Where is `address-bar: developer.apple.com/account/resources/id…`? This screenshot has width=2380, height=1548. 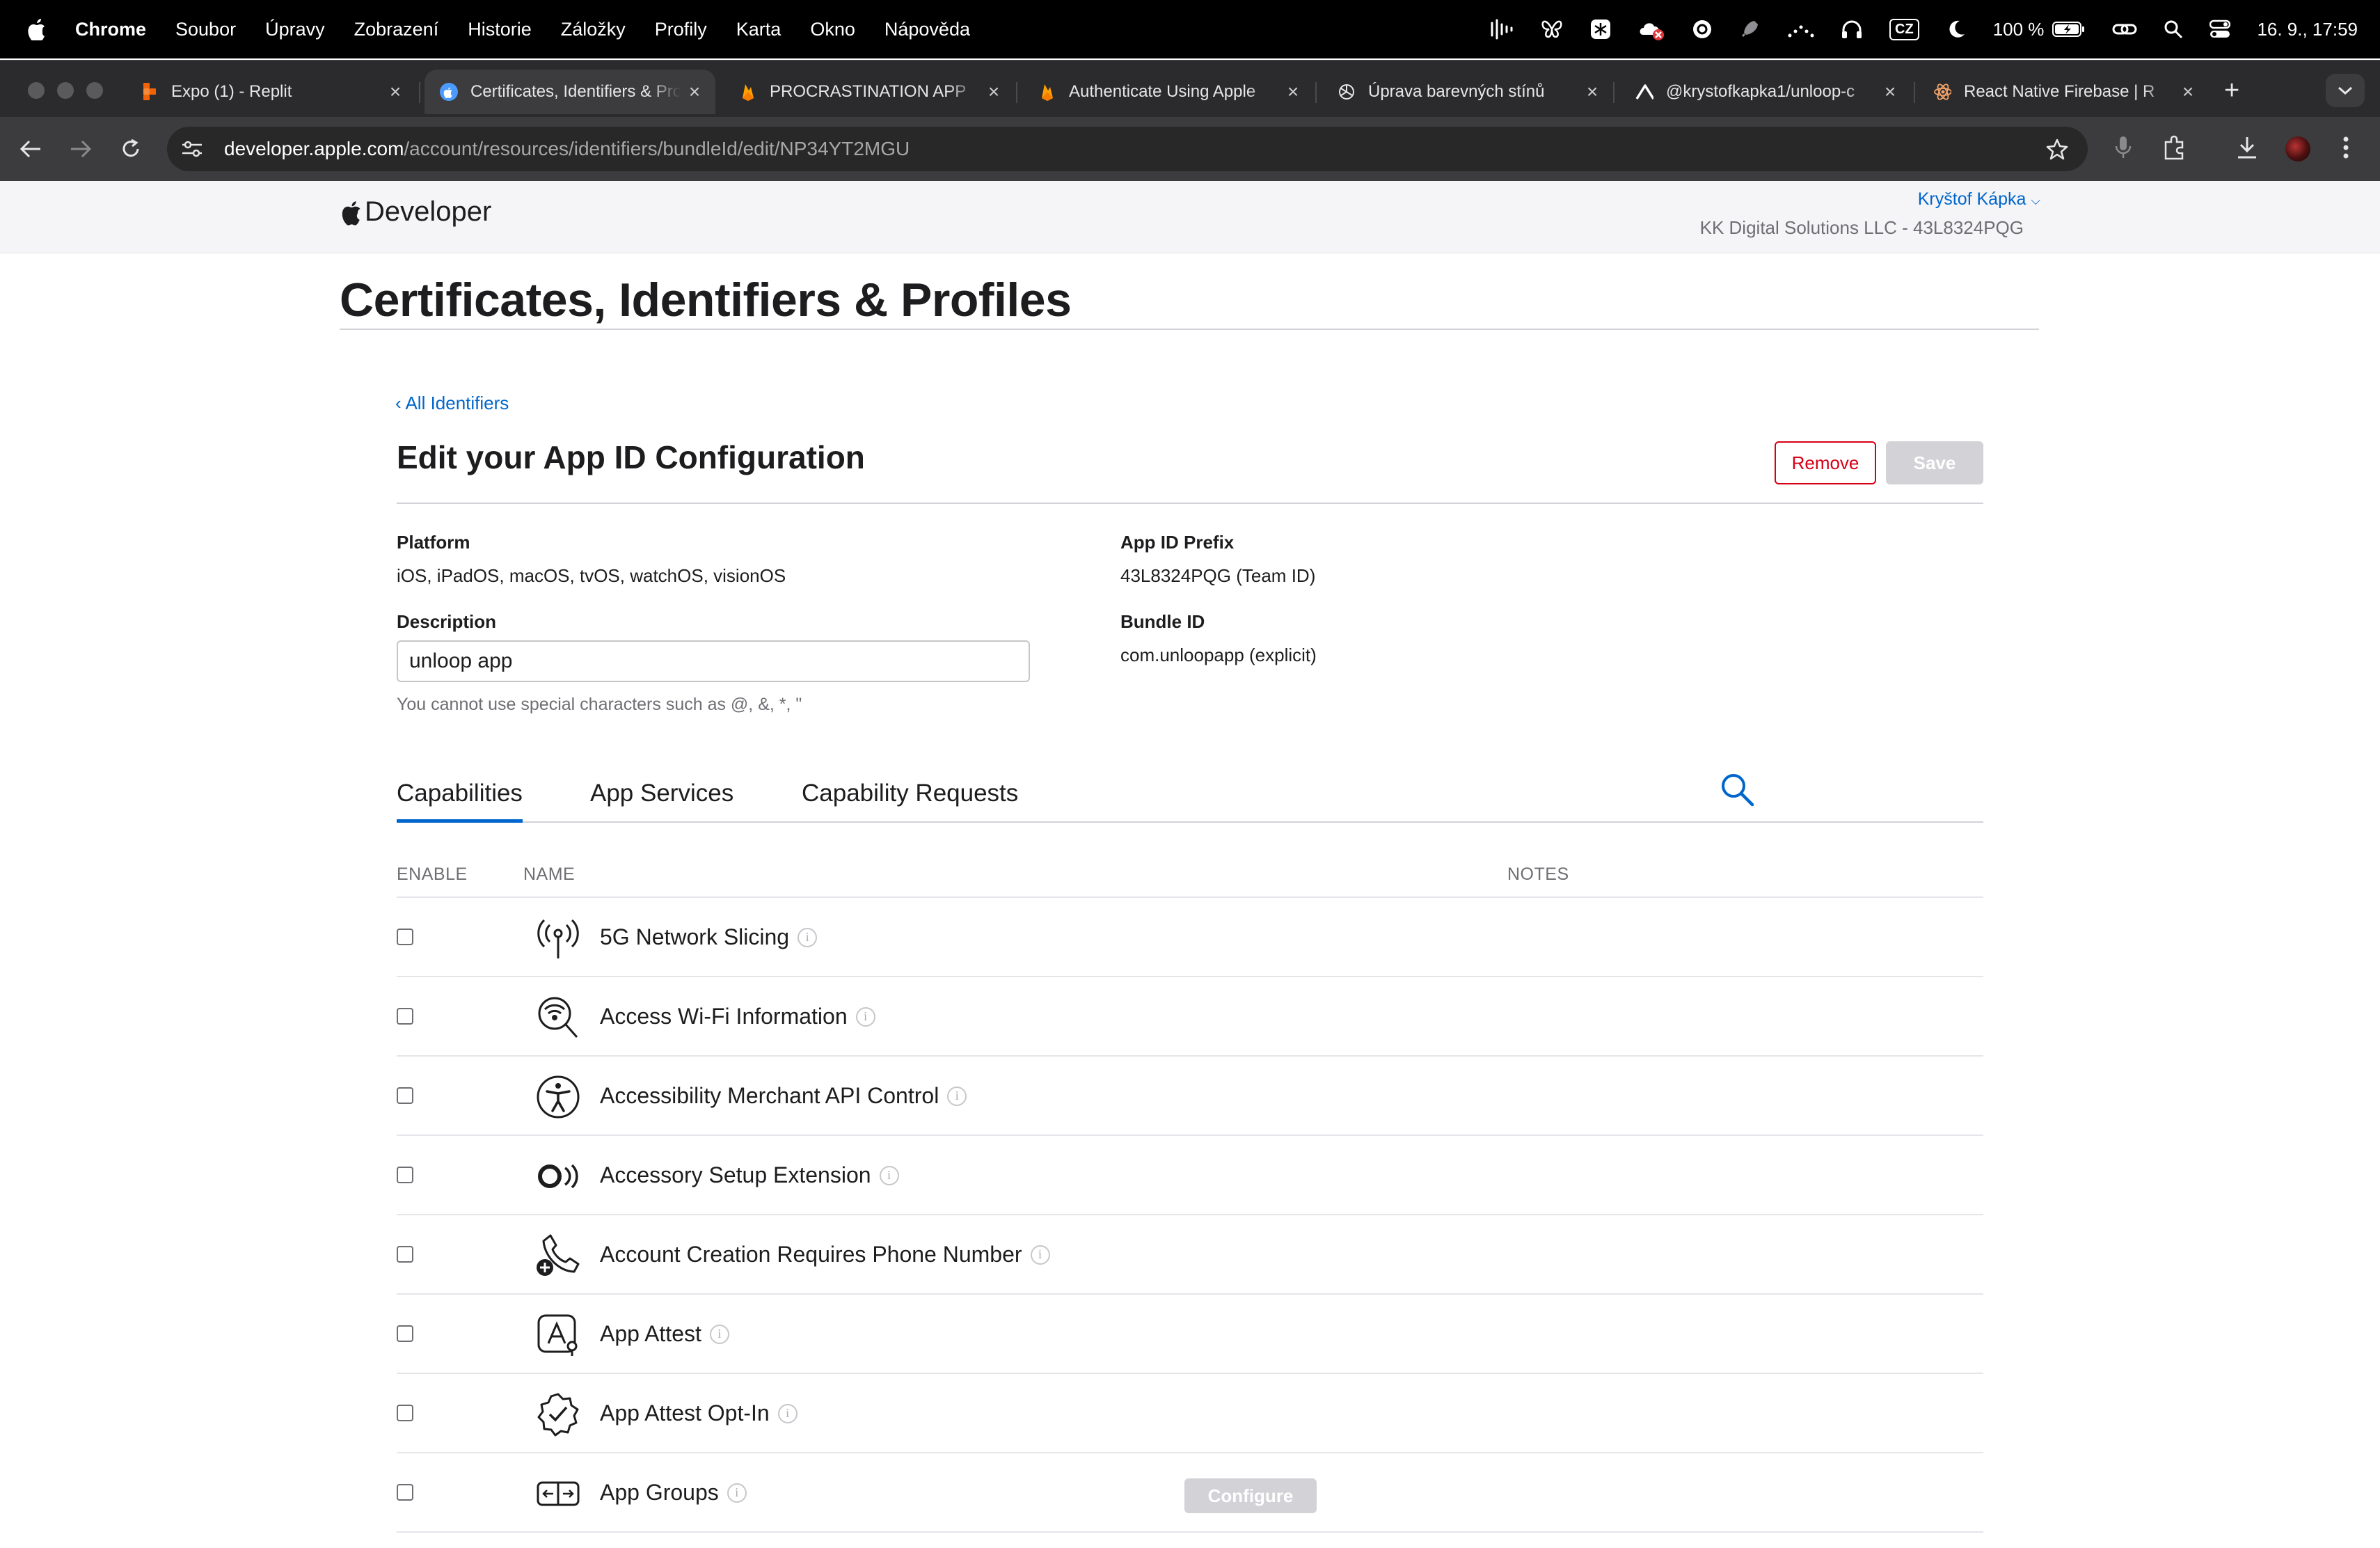
address-bar: developer.apple.com/account/resources/id… is located at coordinates (1127, 149).